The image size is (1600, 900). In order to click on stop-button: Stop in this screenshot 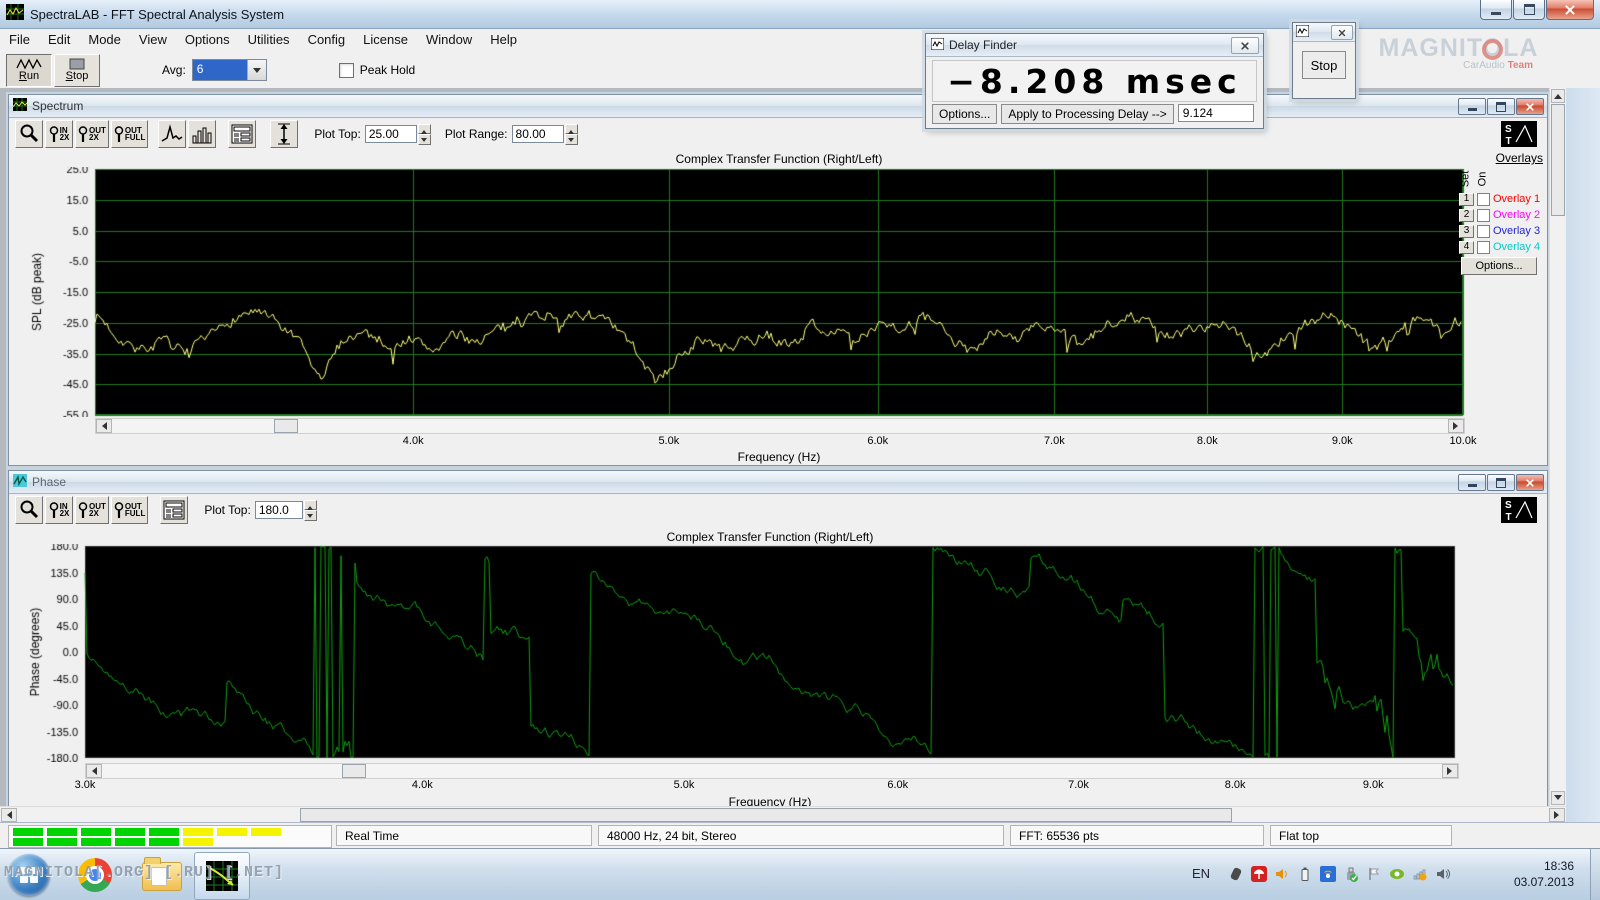, I will do `click(77, 70)`.